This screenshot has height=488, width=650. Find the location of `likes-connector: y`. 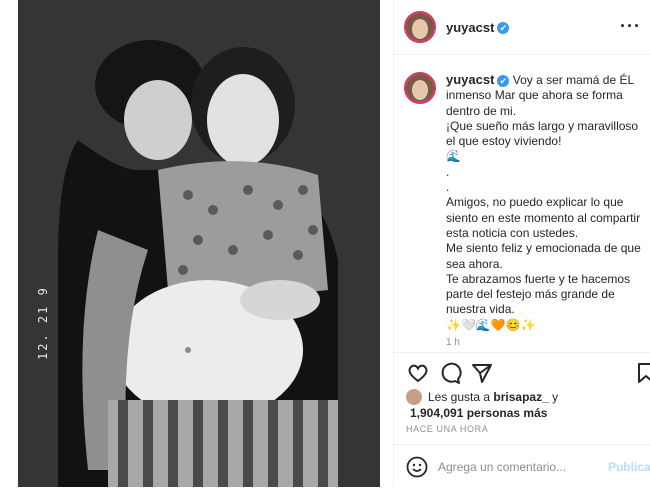

likes-connector: y is located at coordinates (555, 396).